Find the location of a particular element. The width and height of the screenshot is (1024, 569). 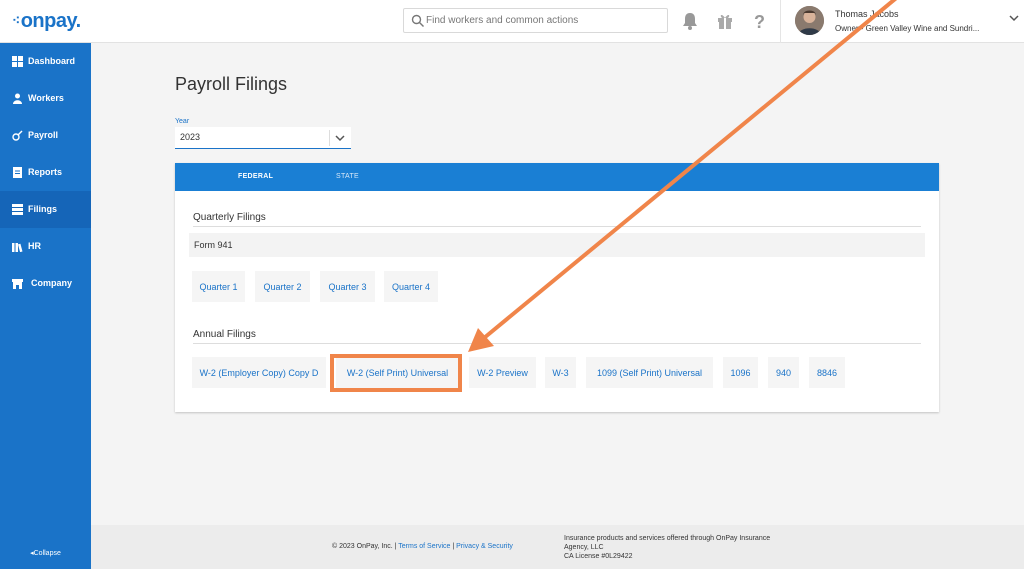

w3-button: W-3 is located at coordinates (560, 372).